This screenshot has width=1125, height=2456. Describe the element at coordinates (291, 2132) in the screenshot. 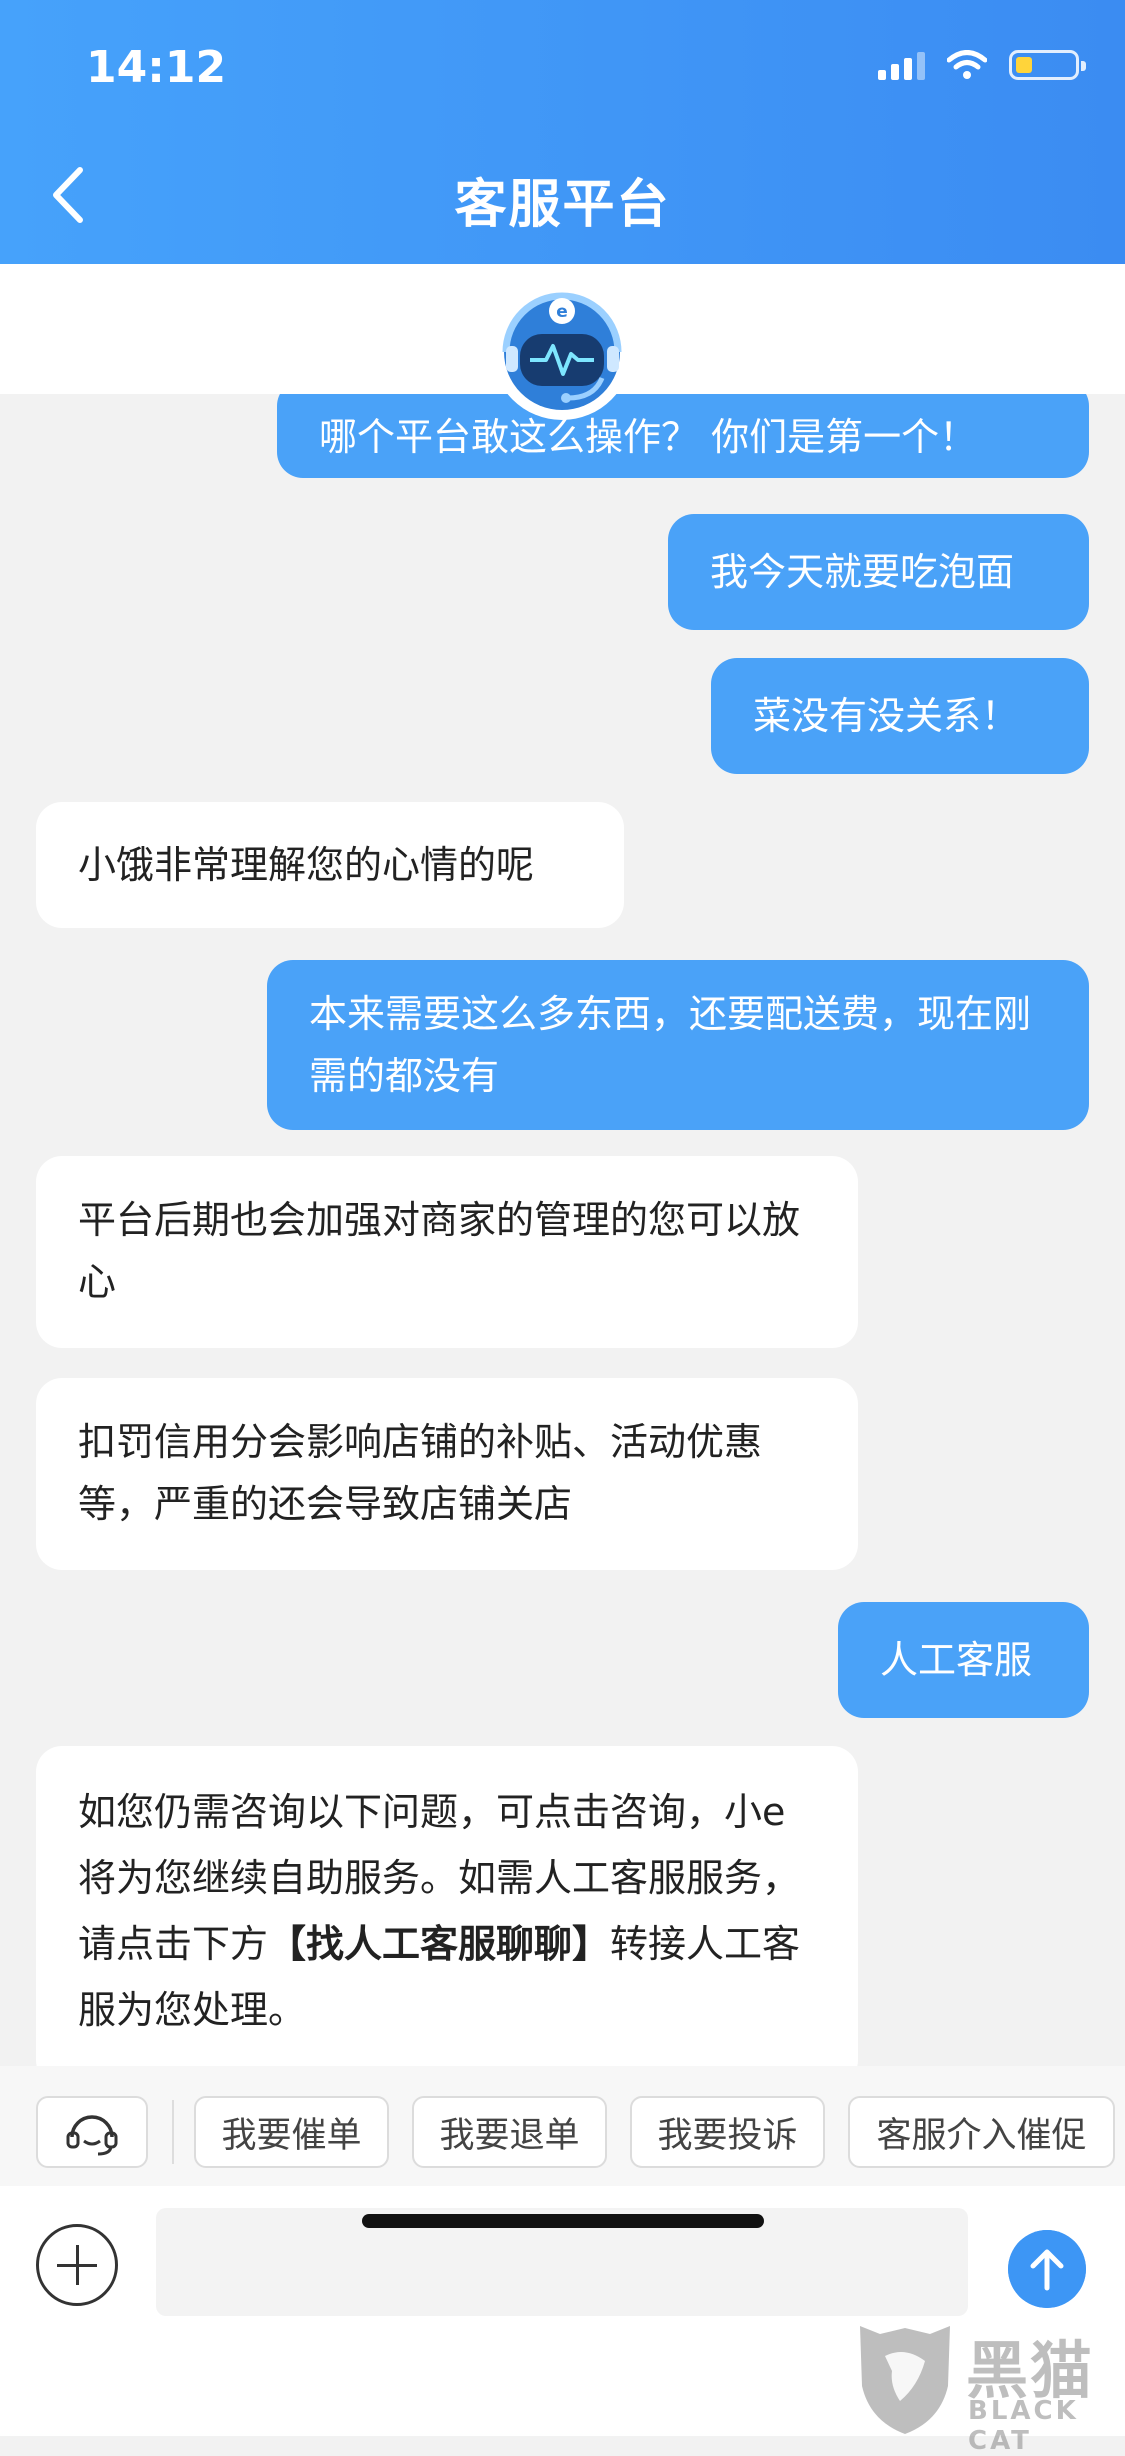

I see `quick-action-button: 我要催单` at that location.